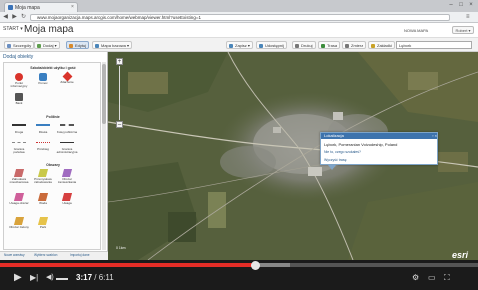 This screenshot has width=478, height=290. I want to click on route-label: Trasa, so click(332, 45).